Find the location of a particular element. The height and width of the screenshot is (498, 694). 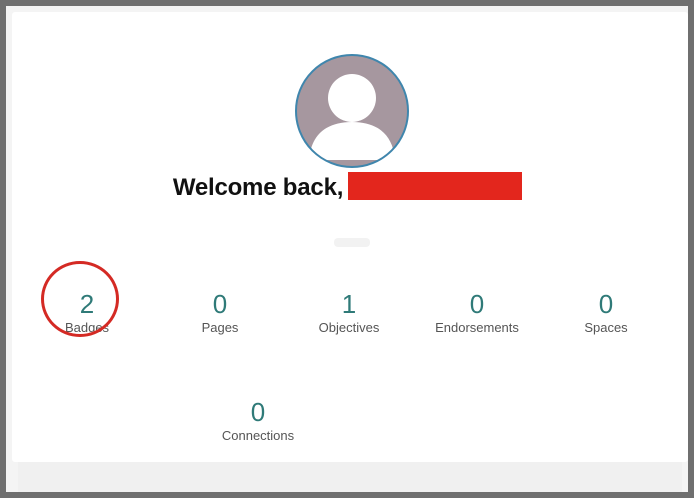

stat-objectives-label: Objectives is located at coordinates (349, 327).